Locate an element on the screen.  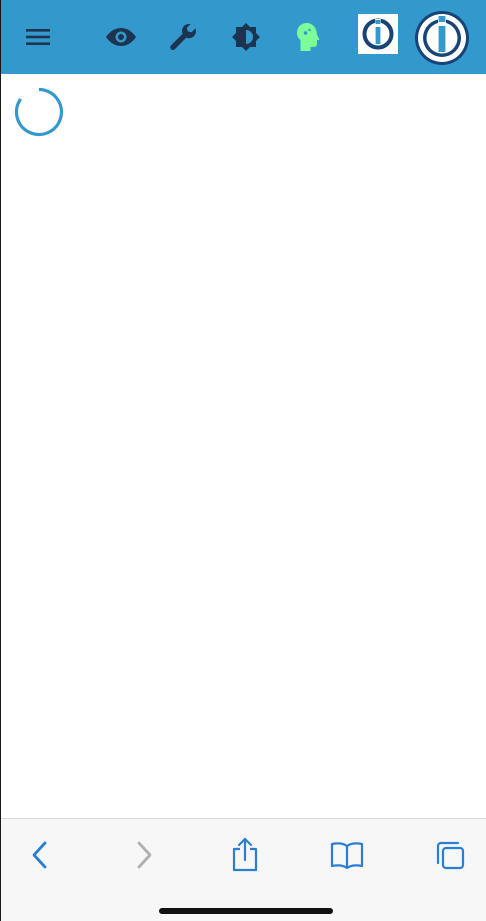
edit-mode-button is located at coordinates (183, 37).